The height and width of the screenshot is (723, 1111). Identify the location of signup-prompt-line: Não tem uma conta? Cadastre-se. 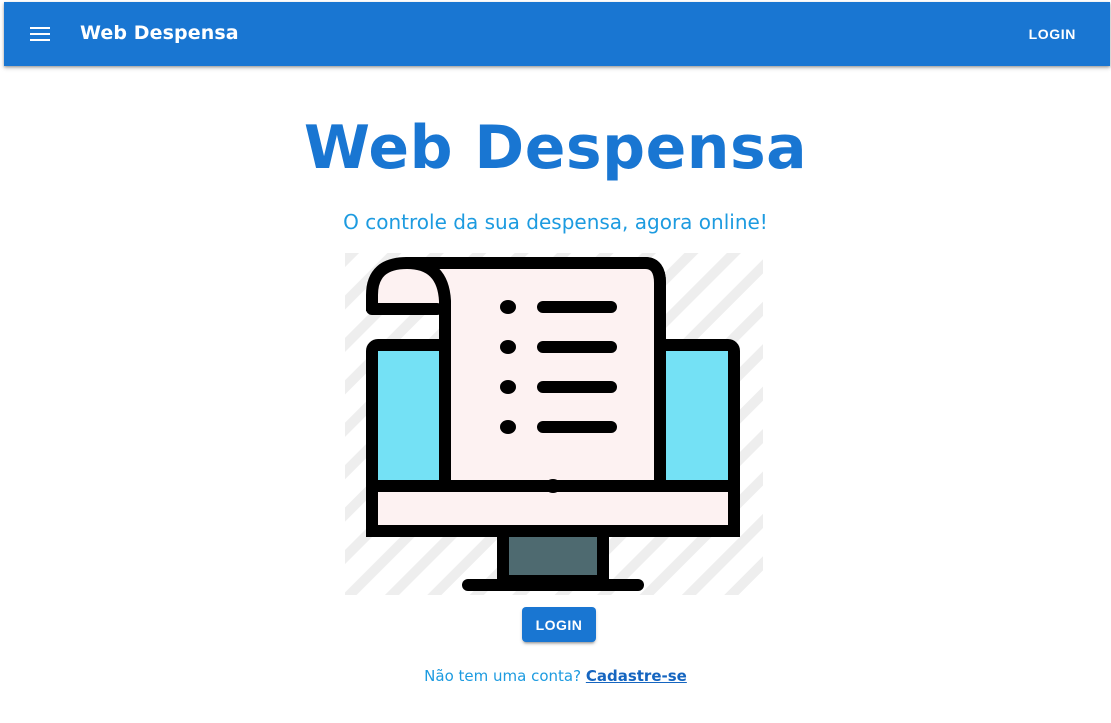
(555, 676).